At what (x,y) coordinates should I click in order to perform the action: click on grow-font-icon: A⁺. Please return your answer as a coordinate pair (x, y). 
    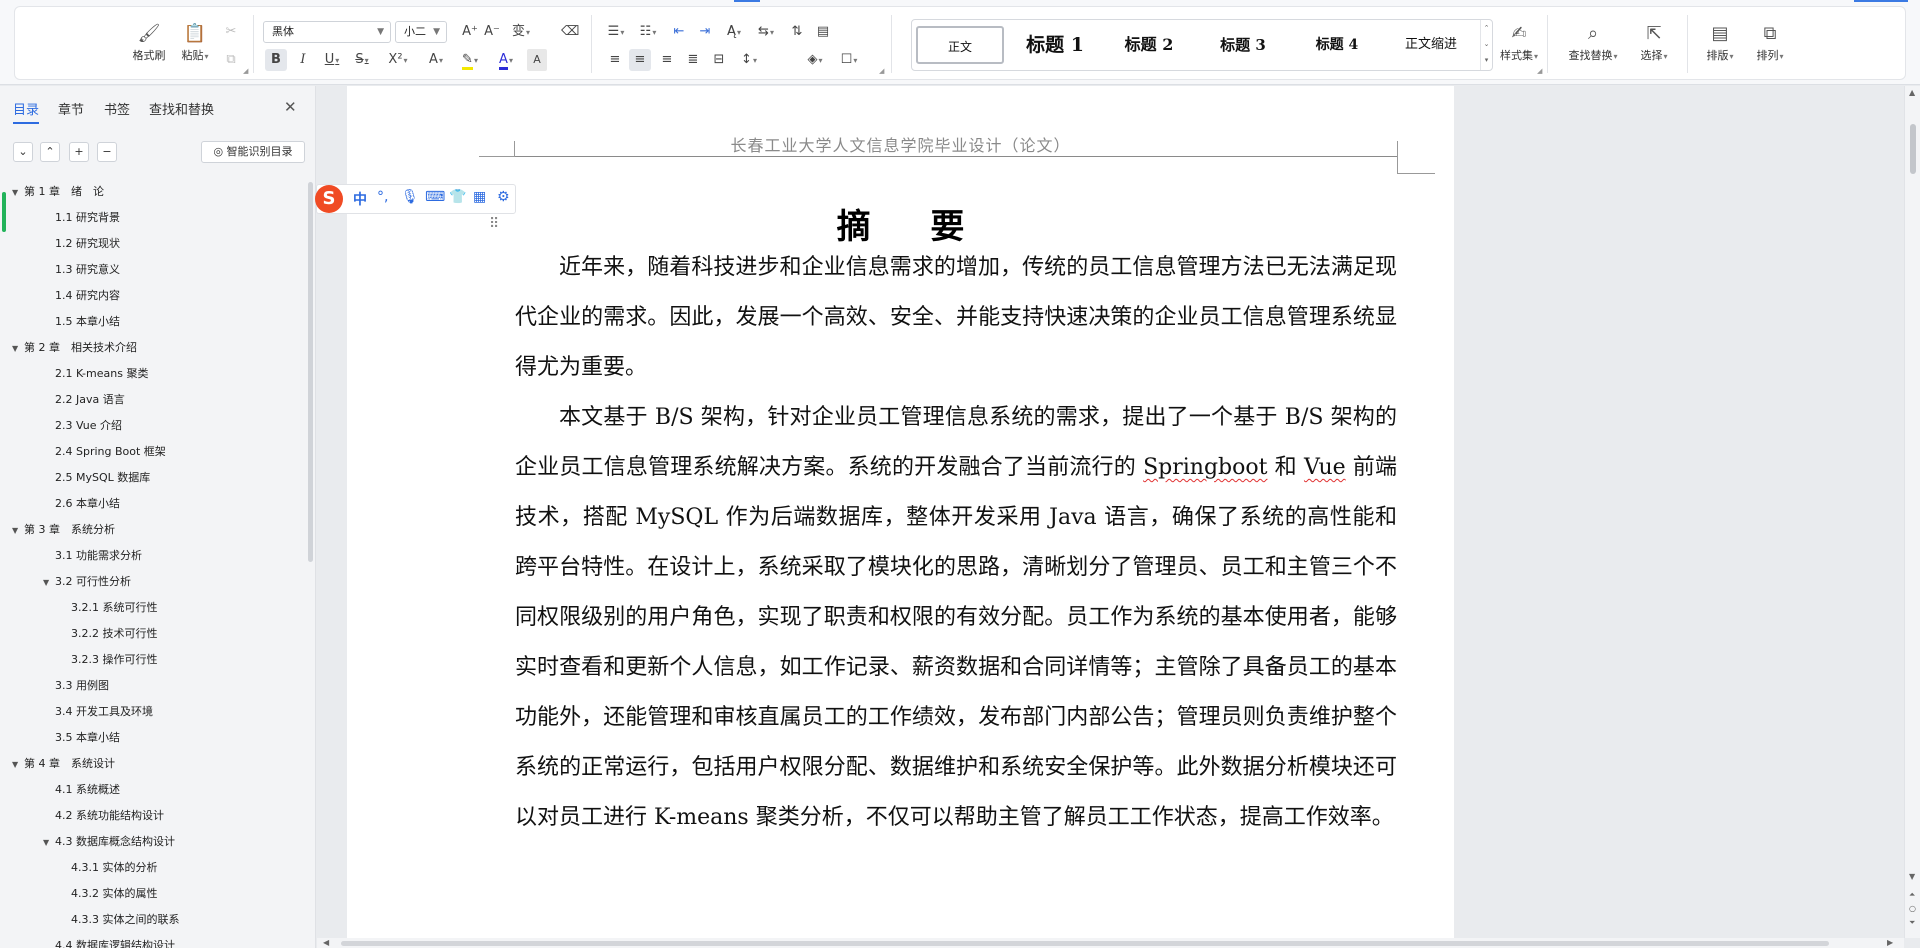
    Looking at the image, I should click on (470, 32).